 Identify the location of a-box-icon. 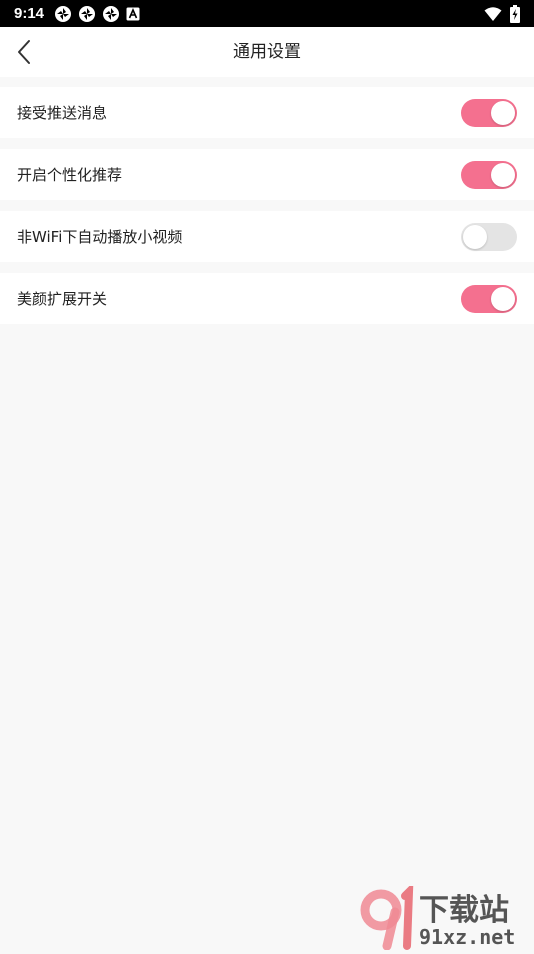
(133, 13).